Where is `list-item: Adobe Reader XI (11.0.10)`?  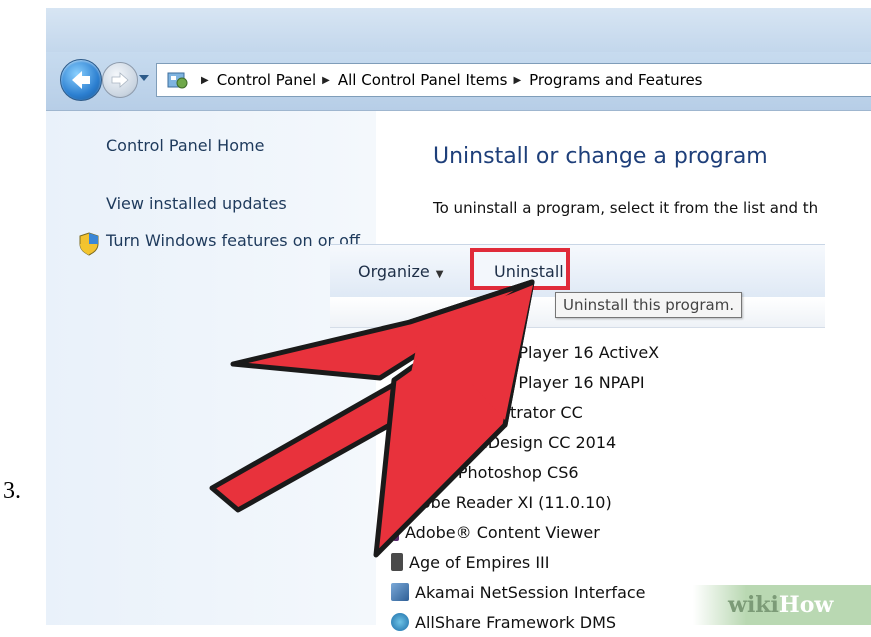 list-item: Adobe Reader XI (11.0.10) is located at coordinates (506, 502).